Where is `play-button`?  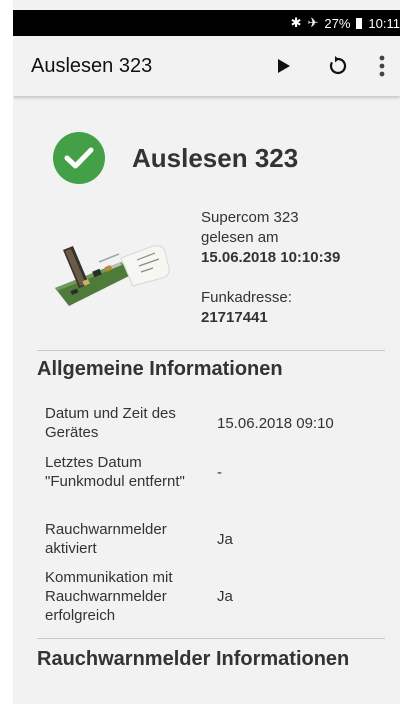
play-button is located at coordinates (284, 66).